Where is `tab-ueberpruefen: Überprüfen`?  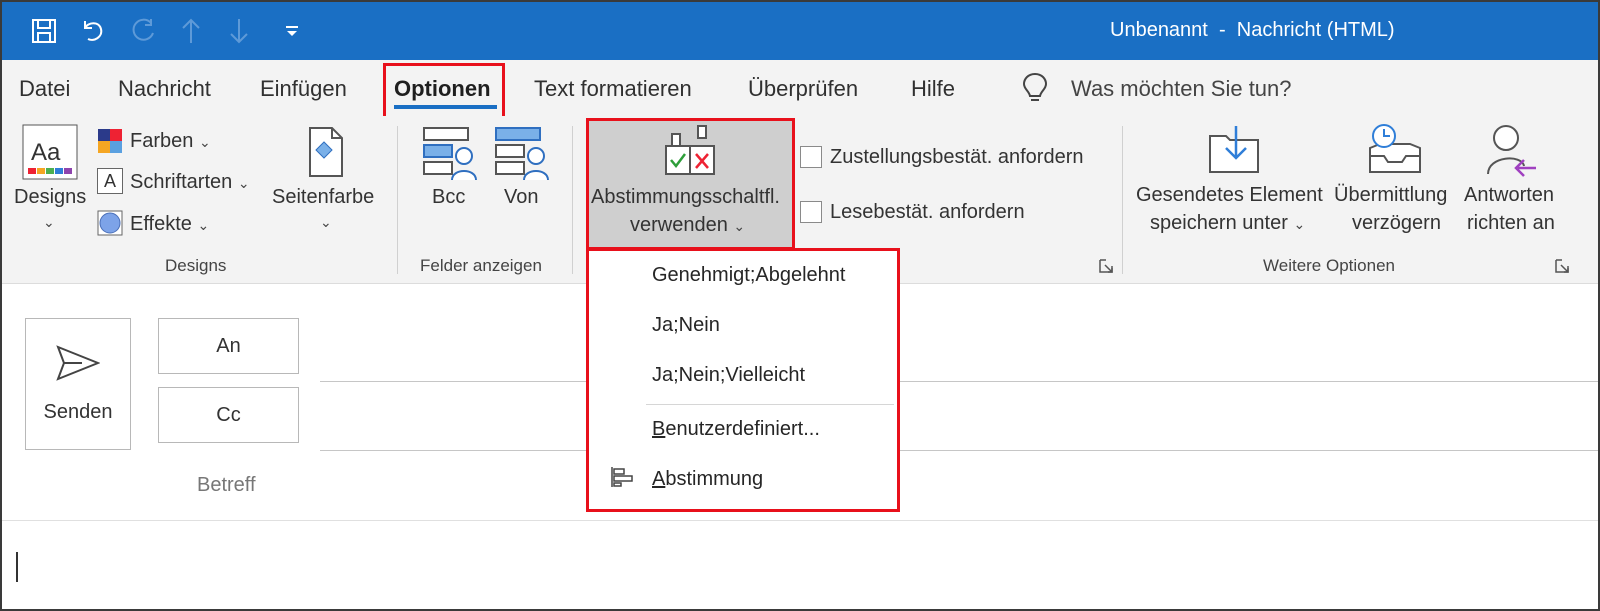 tab-ueberpruefen: Überprüfen is located at coordinates (803, 89).